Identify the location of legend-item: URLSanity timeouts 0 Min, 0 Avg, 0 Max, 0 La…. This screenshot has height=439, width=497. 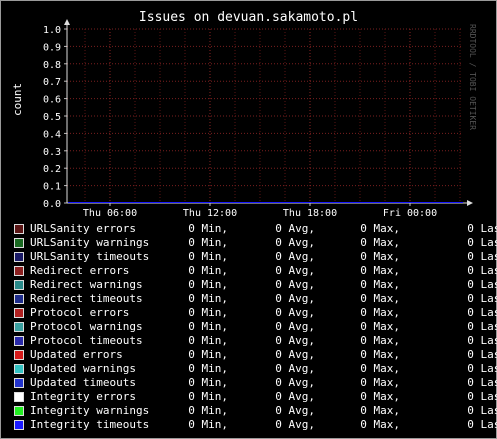
(255, 257).